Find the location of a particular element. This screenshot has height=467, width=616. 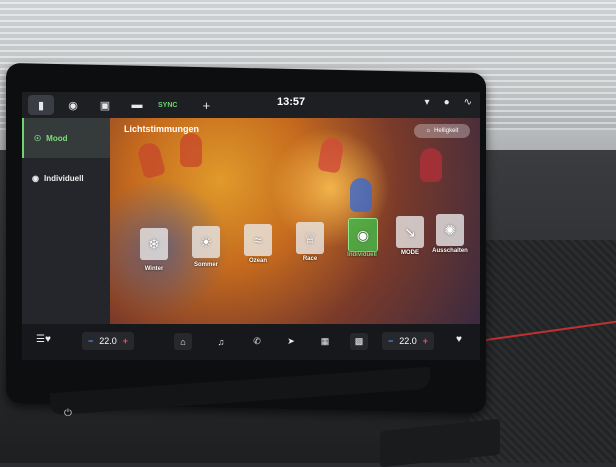

bottom-climate-bar: ☰♥ − 22.0 + ⌂ ♫ ✆ ➤ ▦ ▩ − 22.0 + ♥ is located at coordinates (251, 342).